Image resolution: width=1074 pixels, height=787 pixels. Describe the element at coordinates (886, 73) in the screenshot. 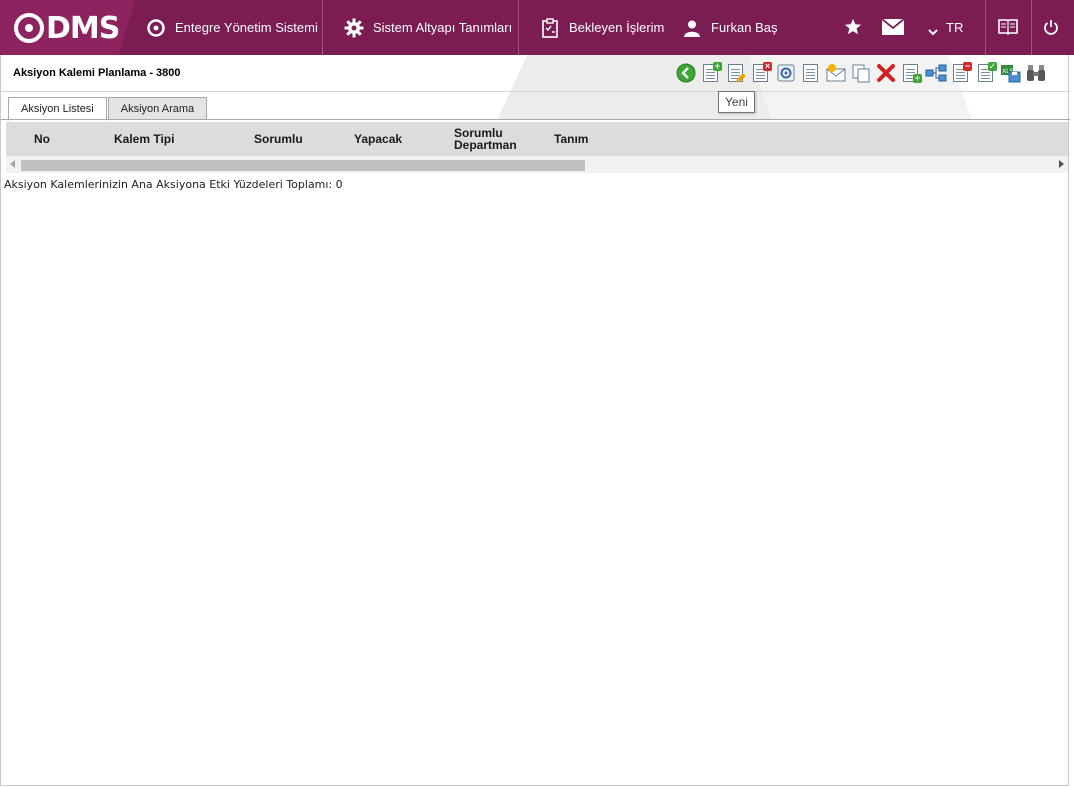

I see `cancel-button` at that location.